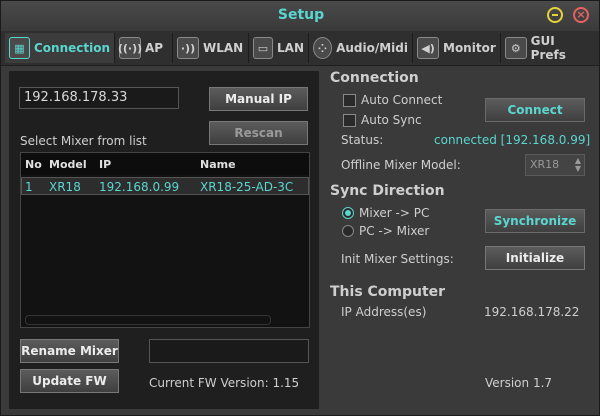 The image size is (600, 416). Describe the element at coordinates (218, 164) in the screenshot. I see `column-header: Name` at that location.